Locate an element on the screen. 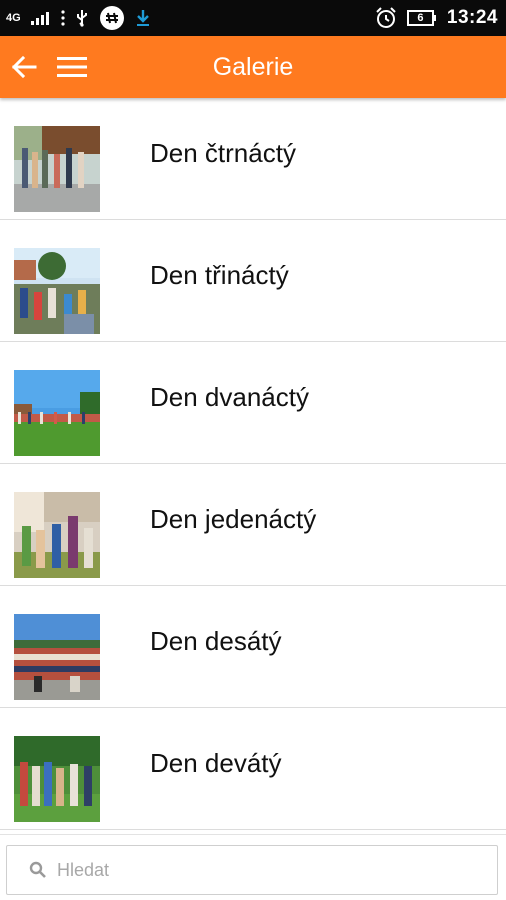 This screenshot has width=506, height=900. gallery-item-den-ctrnacty: Den čtrnáctý is located at coordinates (253, 159).